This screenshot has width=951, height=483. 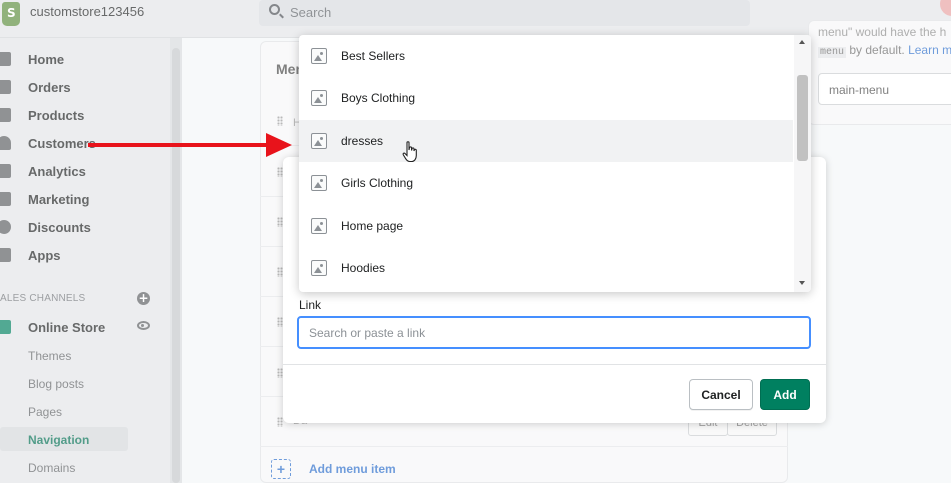 I want to click on add-button: Add, so click(x=785, y=394).